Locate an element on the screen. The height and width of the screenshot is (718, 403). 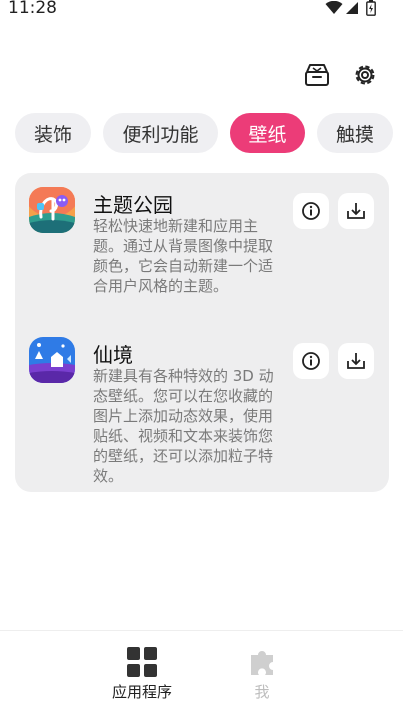
wifi-icon is located at coordinates (334, 7).